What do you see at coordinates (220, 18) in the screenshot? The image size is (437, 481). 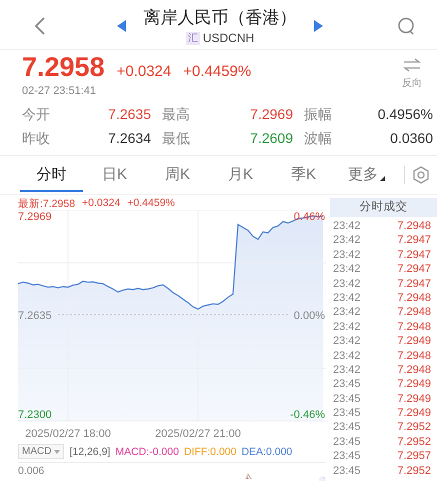 I see `page-title: 离岸人民币（香港）` at bounding box center [220, 18].